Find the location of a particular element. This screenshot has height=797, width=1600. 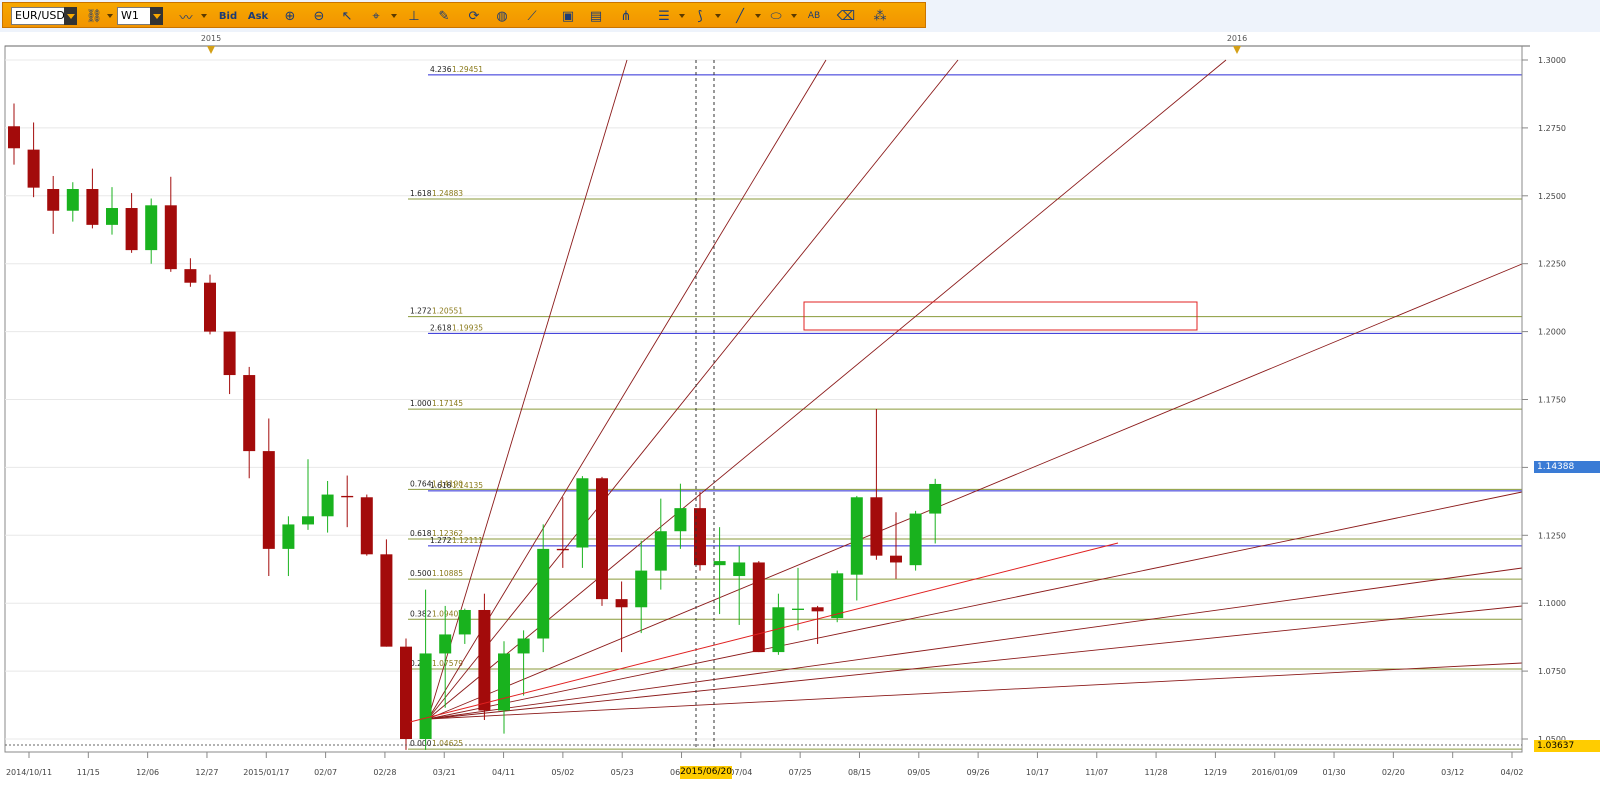

time-tick-label: 12/27 is located at coordinates (206, 772).